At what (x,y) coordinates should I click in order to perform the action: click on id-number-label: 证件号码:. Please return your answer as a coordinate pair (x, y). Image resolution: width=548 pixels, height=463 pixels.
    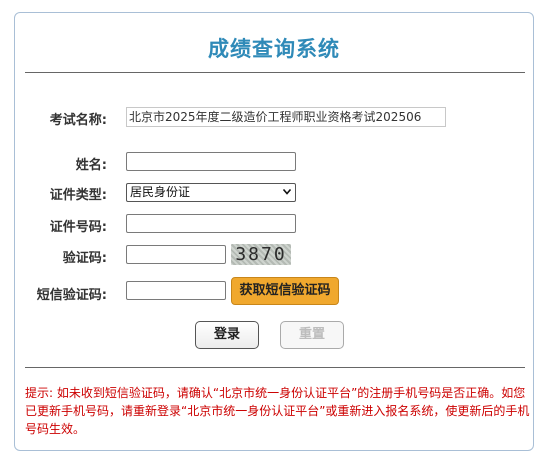
    Looking at the image, I should click on (78, 227).